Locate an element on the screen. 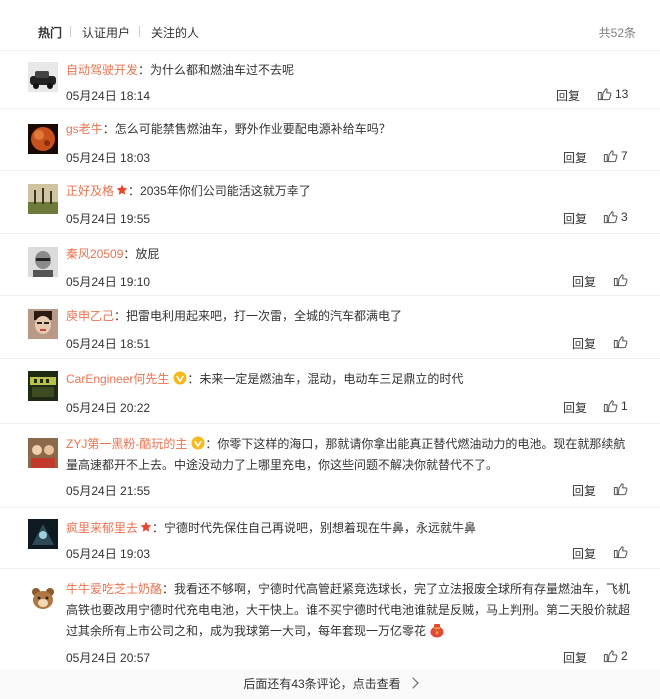 This screenshot has width=660, height=699. like-button: 1 is located at coordinates (615, 405).